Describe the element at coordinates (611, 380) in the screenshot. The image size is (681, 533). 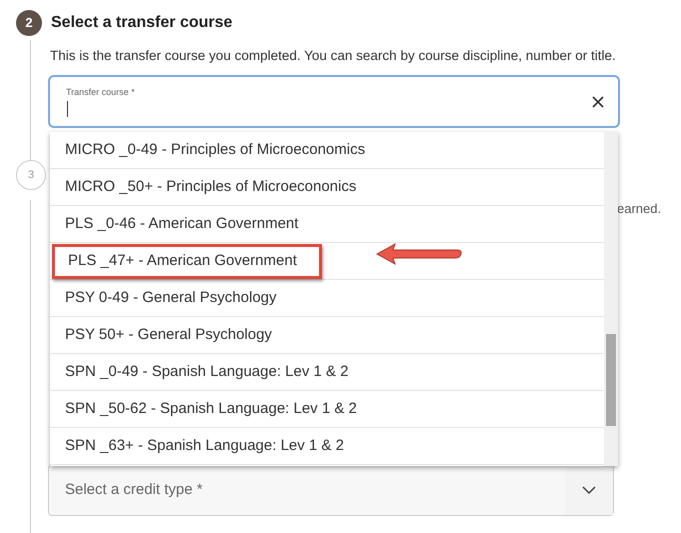
I see `scrollbar-thumb` at that location.